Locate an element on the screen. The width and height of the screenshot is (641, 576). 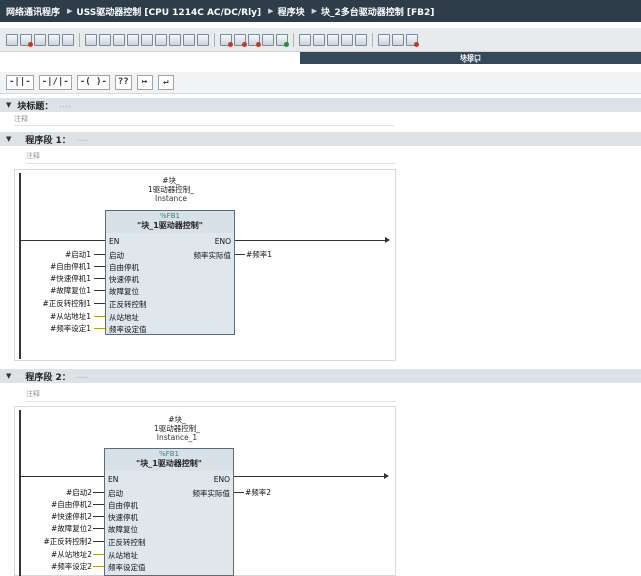
output-operand: #频率2 is located at coordinates (258, 492).